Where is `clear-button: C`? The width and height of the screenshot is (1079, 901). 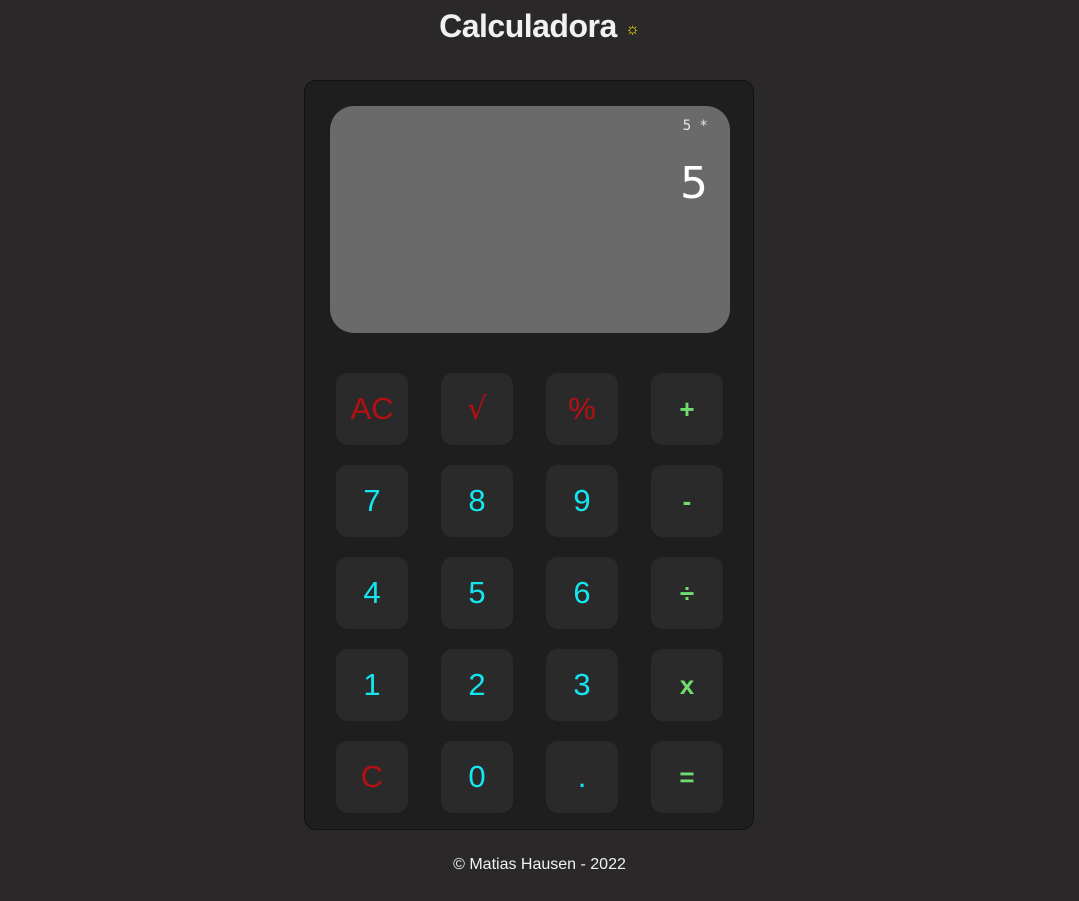
clear-button: C is located at coordinates (372, 777).